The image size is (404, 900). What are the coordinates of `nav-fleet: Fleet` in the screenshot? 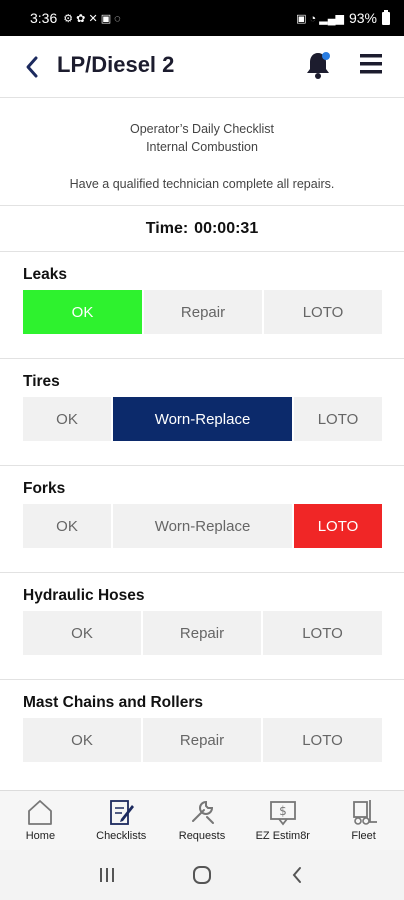 It's located at (363, 820).